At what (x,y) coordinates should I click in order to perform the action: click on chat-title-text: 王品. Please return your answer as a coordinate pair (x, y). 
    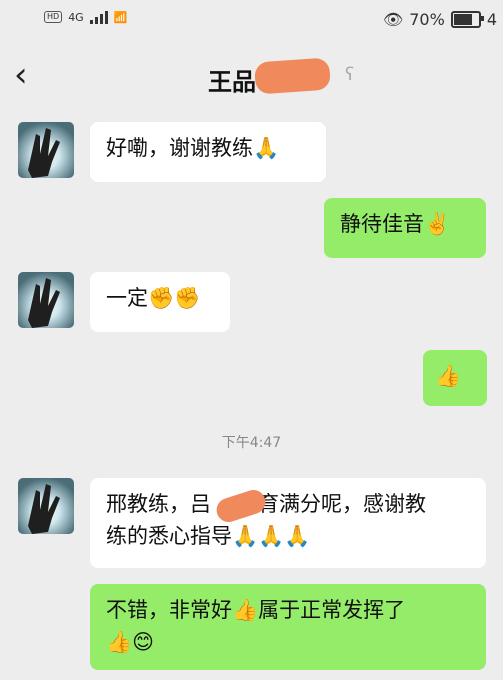
    Looking at the image, I should click on (232, 82).